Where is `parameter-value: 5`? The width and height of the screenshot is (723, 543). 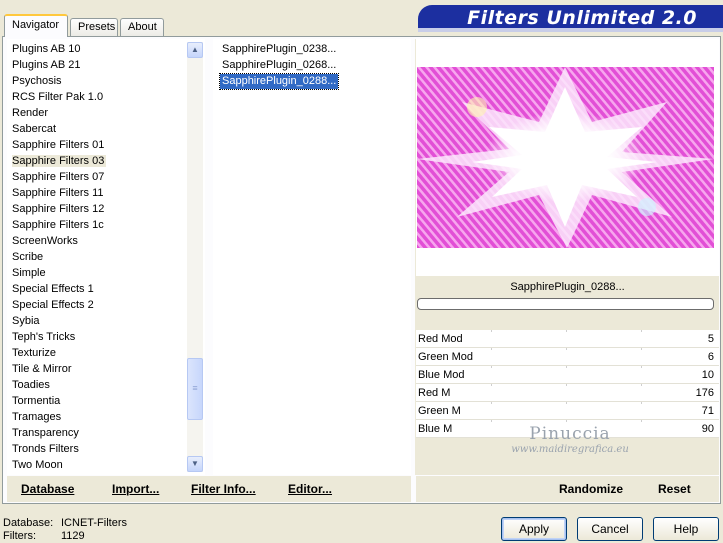
parameter-value: 5 is located at coordinates (710, 339).